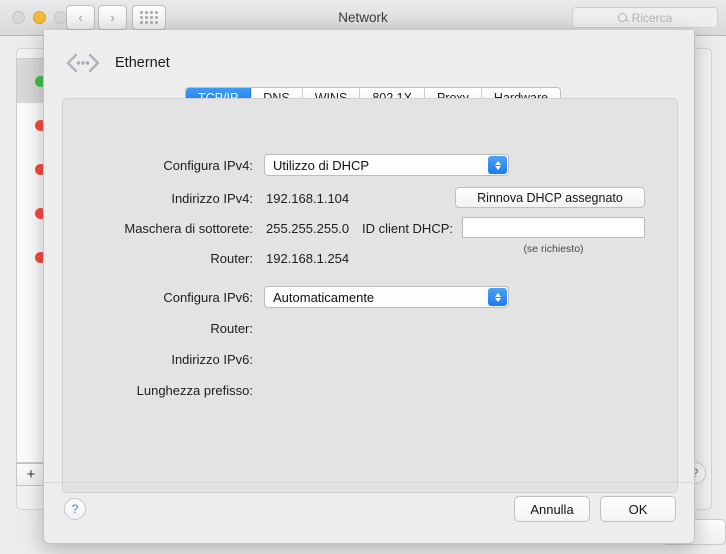 This screenshot has width=726, height=554. What do you see at coordinates (75, 509) in the screenshot?
I see `sheet-help-button: ?` at bounding box center [75, 509].